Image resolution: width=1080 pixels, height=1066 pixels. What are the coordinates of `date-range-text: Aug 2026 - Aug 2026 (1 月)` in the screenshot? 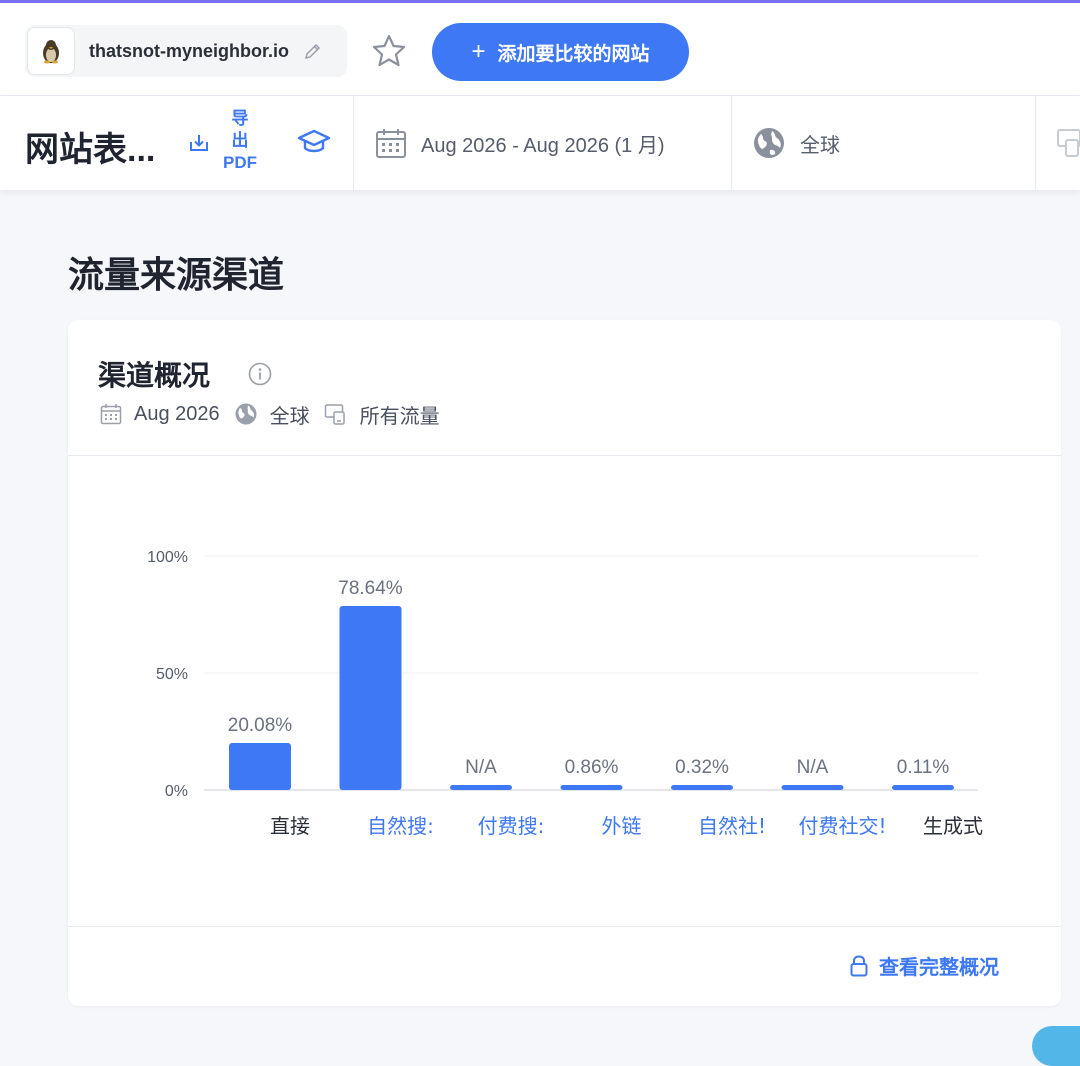 It's located at (543, 145).